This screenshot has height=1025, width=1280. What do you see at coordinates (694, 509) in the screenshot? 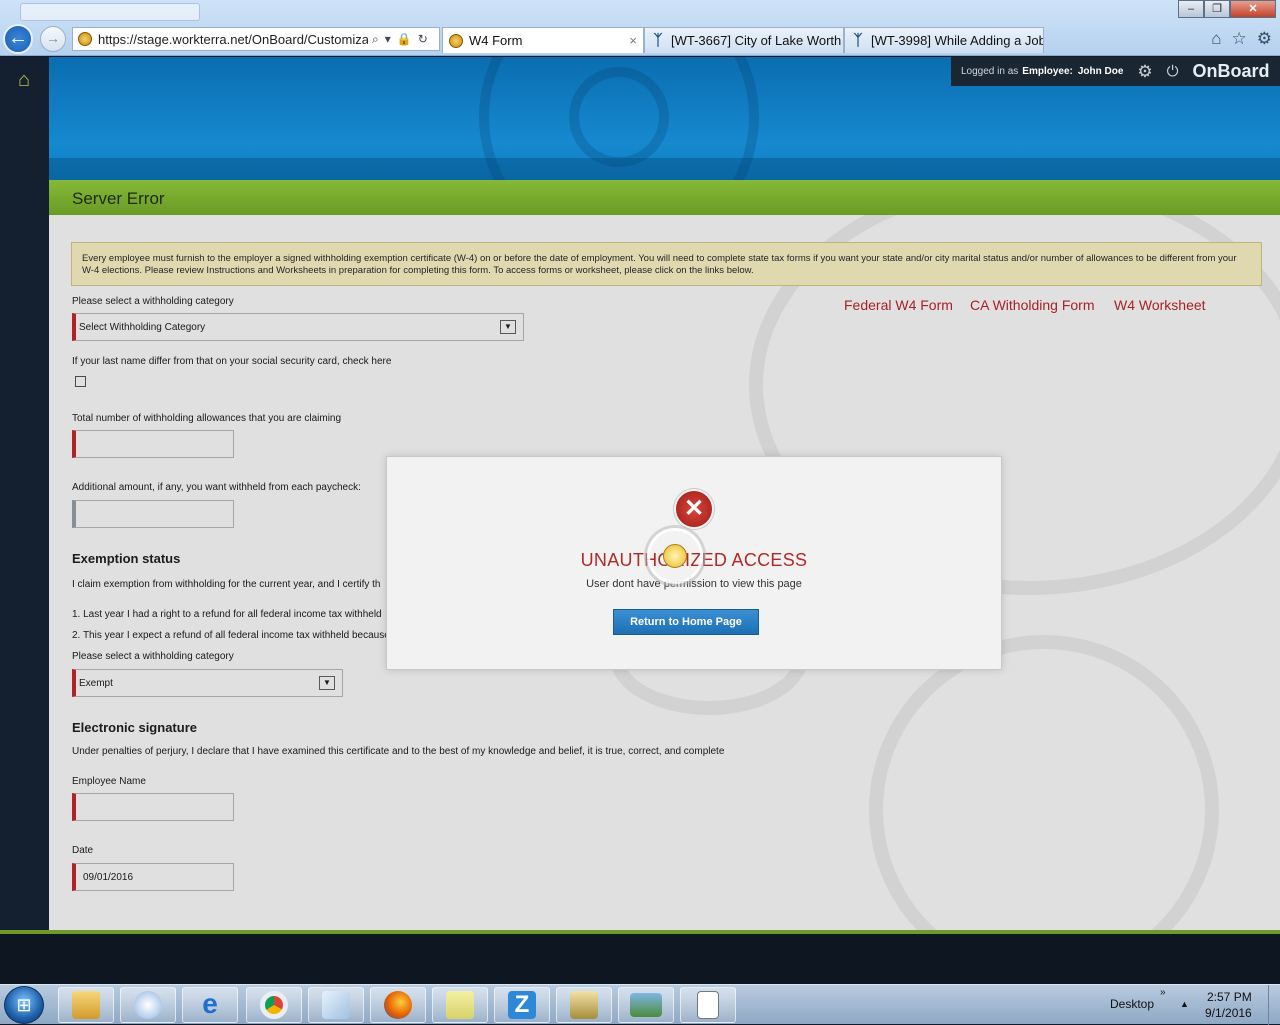
I see `error-close-icon: ✕` at bounding box center [694, 509].